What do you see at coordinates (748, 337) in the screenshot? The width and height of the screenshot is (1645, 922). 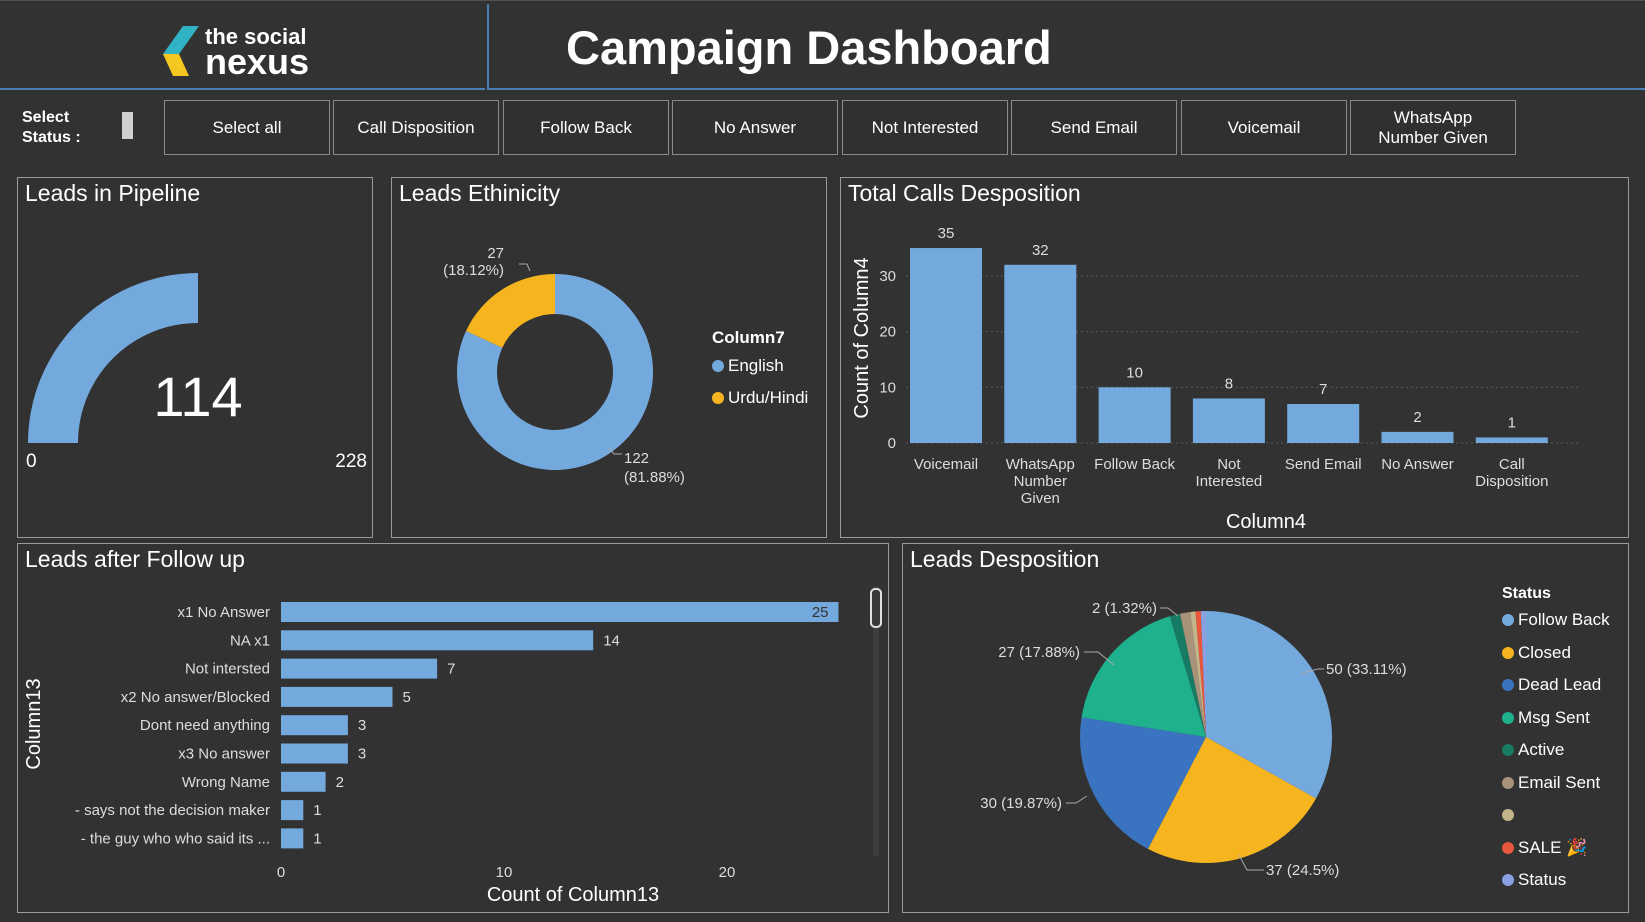 I see `ethnicity-legend-title: Column7` at bounding box center [748, 337].